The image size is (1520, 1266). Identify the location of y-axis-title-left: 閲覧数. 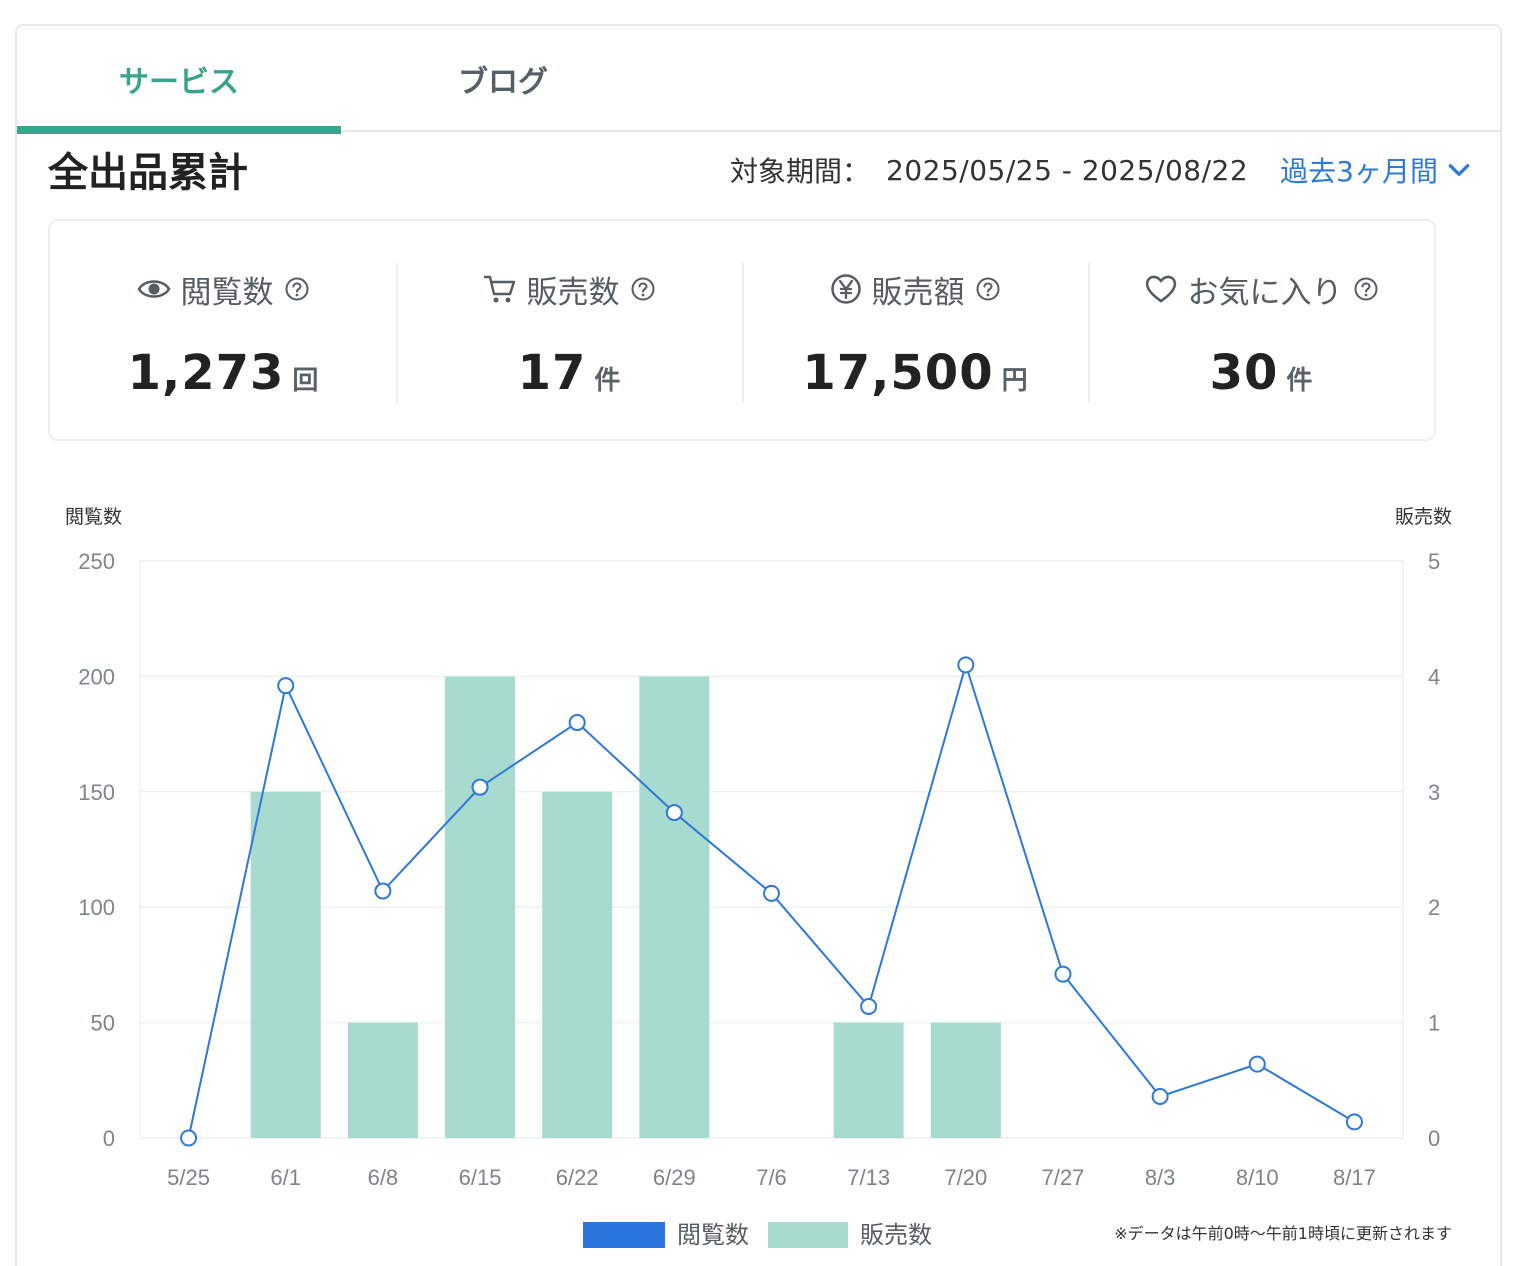
(93, 517).